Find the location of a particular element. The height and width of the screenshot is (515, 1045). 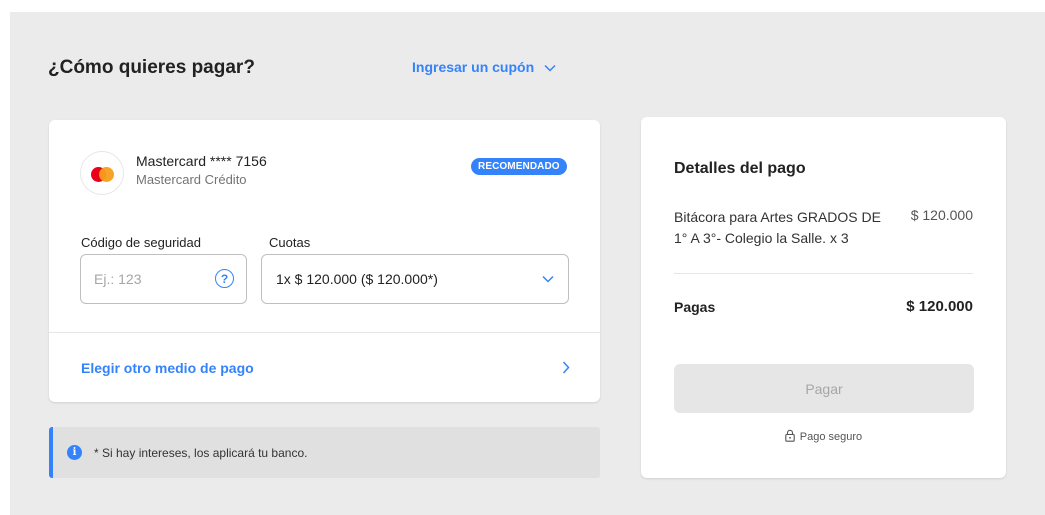

security-code-label: Código de seguridad is located at coordinates (141, 242).